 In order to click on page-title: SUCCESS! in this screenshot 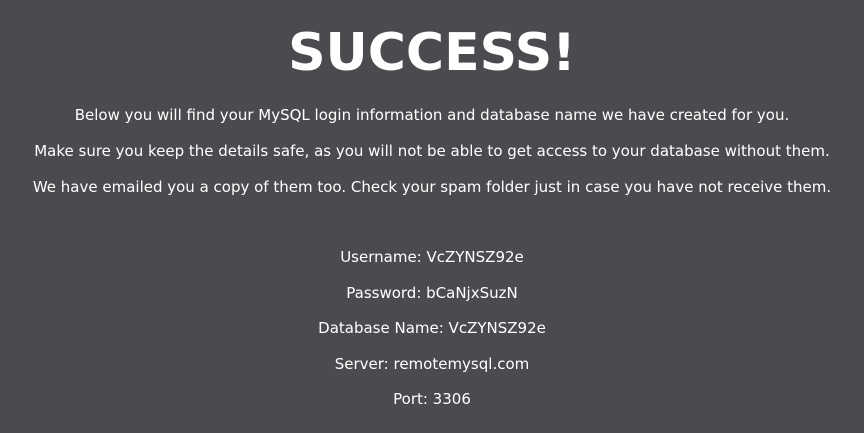, I will do `click(432, 53)`.